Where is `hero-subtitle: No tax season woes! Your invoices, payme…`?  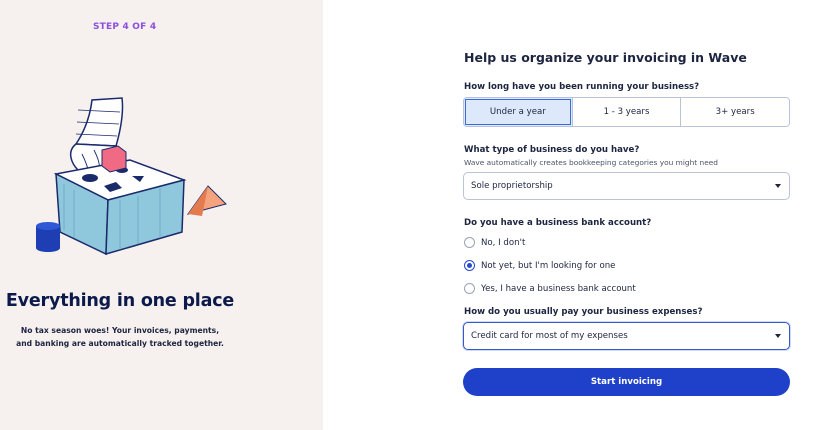
hero-subtitle: No tax season woes! Your invoices, payme… is located at coordinates (120, 337).